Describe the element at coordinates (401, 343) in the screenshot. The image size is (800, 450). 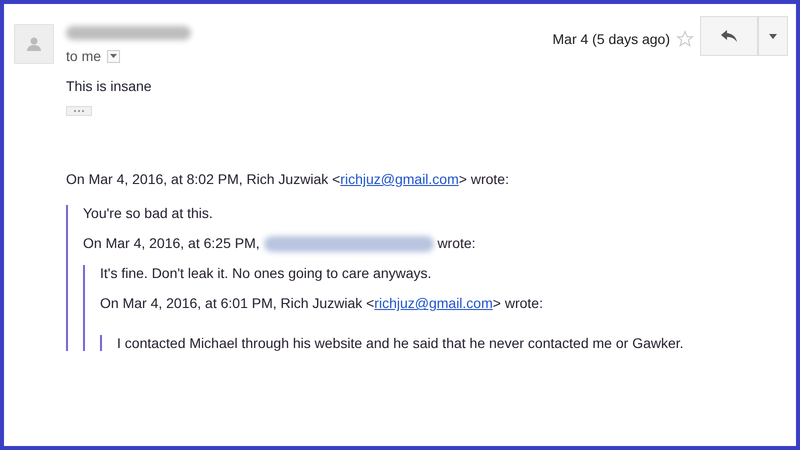
I see `quoted-text: I contacted Michael through his website and he said that he never contacted me or Gawker.` at that location.